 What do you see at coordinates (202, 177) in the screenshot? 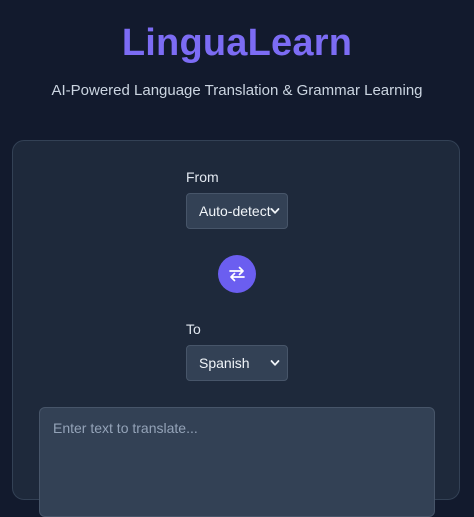
I see `from-label: From` at bounding box center [202, 177].